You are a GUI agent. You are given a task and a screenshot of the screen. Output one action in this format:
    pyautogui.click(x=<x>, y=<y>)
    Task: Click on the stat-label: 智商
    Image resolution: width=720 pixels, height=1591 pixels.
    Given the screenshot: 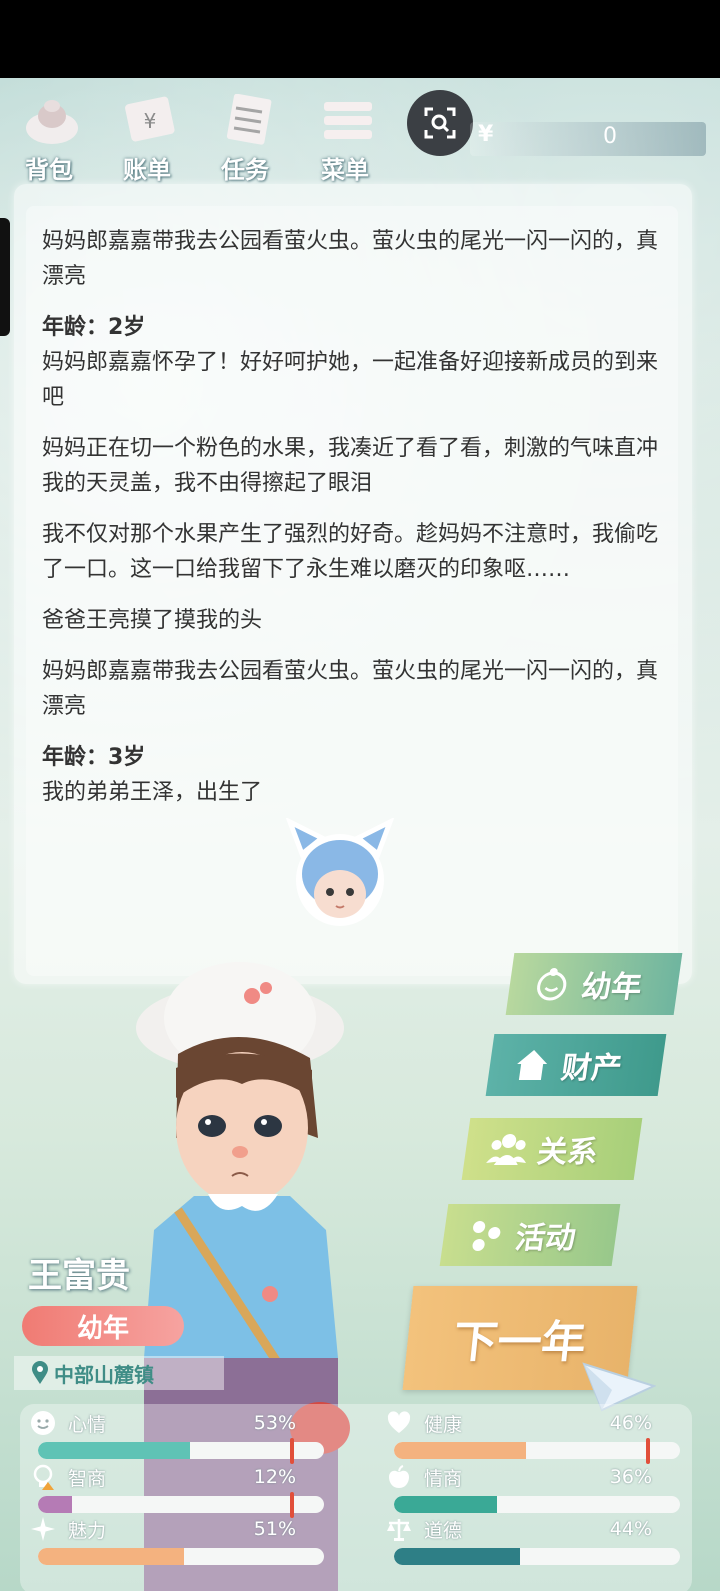 What is the action you would take?
    pyautogui.click(x=87, y=1479)
    